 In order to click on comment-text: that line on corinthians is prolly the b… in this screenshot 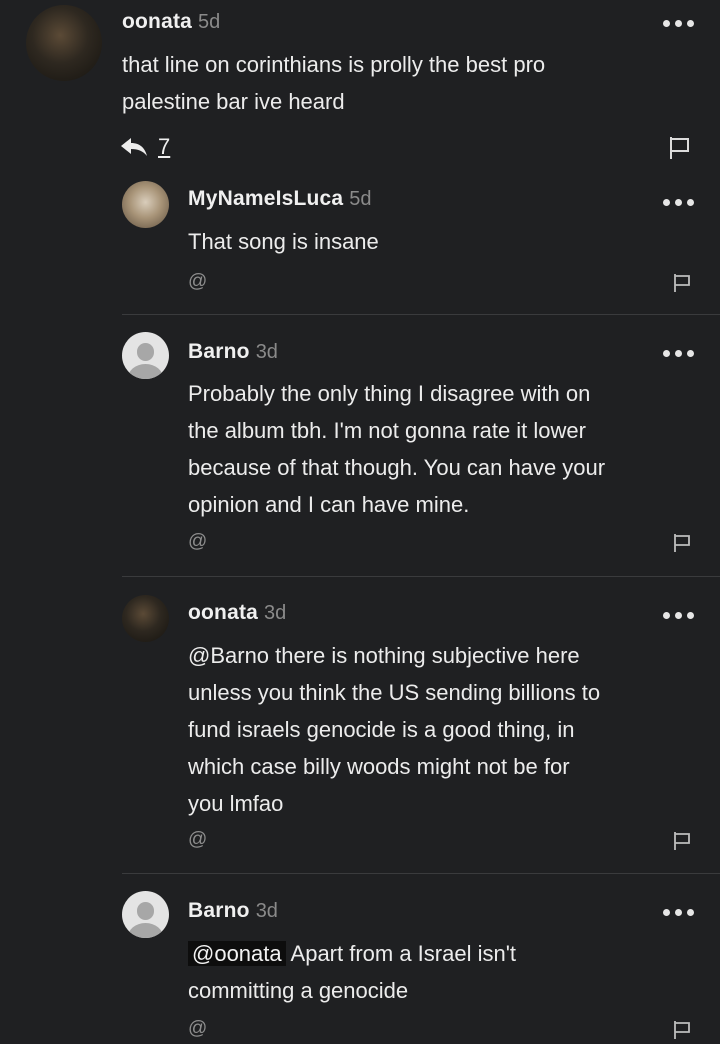, I will do `click(334, 83)`.